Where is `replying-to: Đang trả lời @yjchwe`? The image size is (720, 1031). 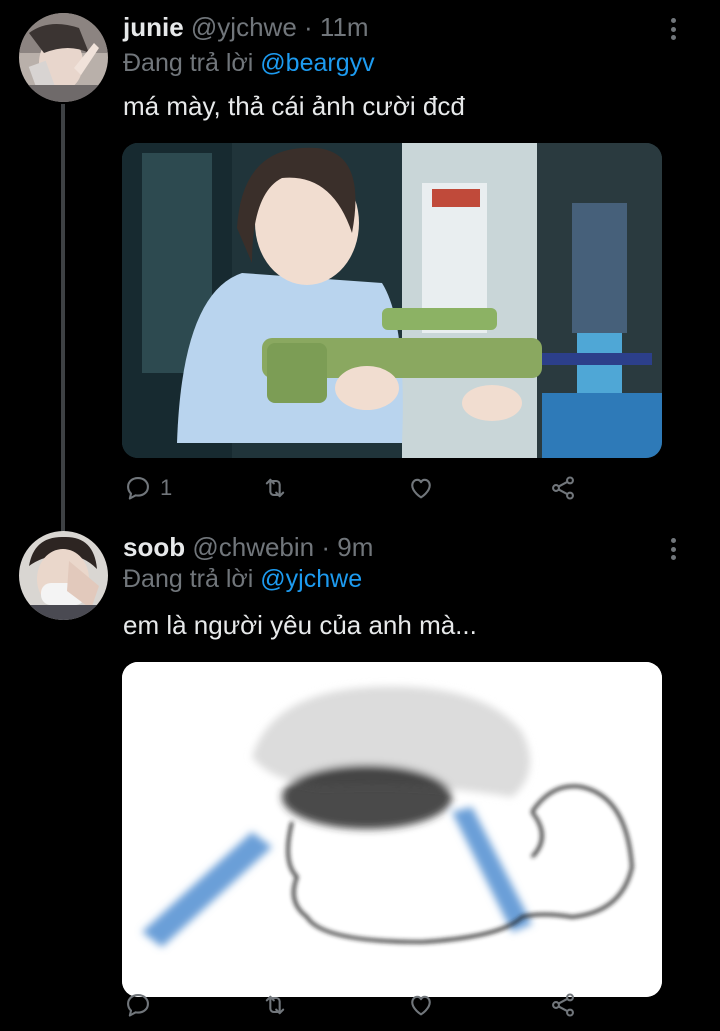
replying-to: Đang trả lời @yjchwe is located at coordinates (242, 579).